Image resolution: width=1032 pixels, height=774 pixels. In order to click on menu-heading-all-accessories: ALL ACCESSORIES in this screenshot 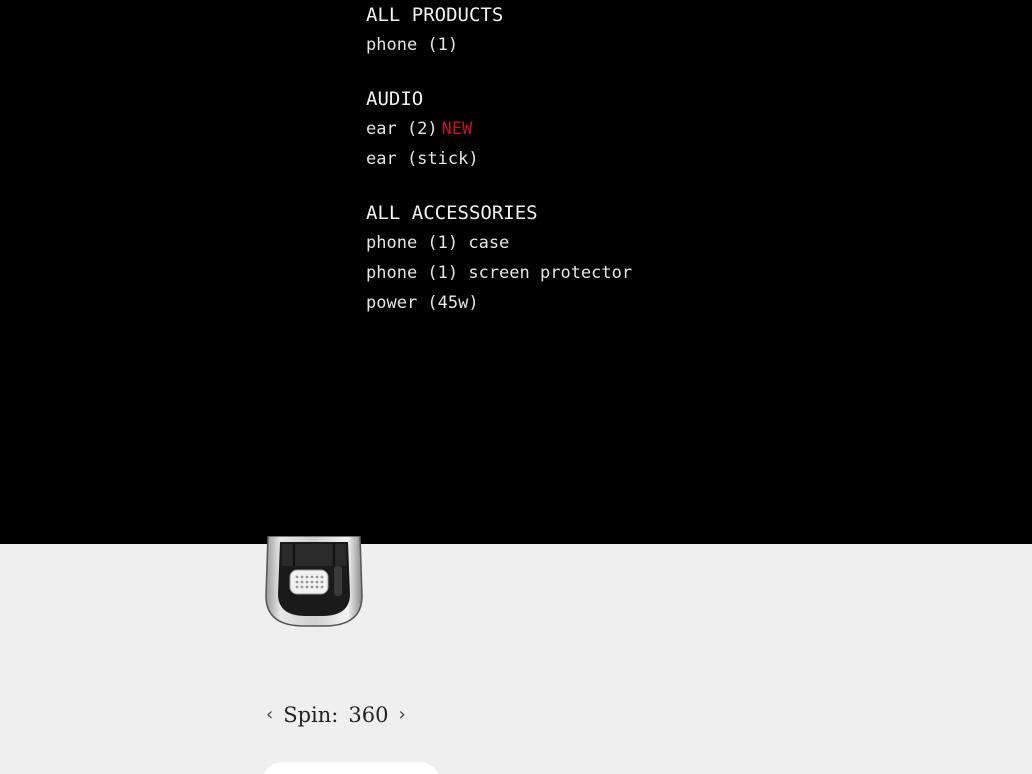, I will do `click(576, 213)`.